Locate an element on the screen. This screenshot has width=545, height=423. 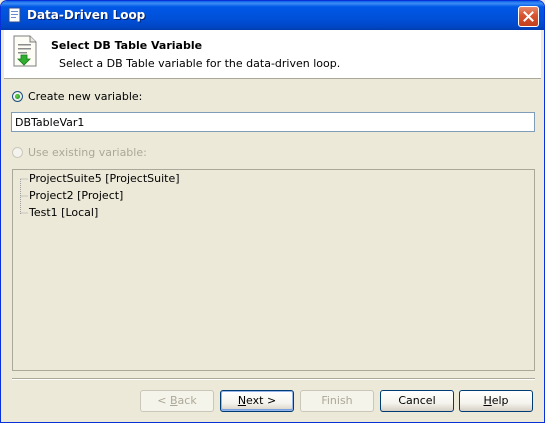
use-existing-radio is located at coordinates (17, 152).